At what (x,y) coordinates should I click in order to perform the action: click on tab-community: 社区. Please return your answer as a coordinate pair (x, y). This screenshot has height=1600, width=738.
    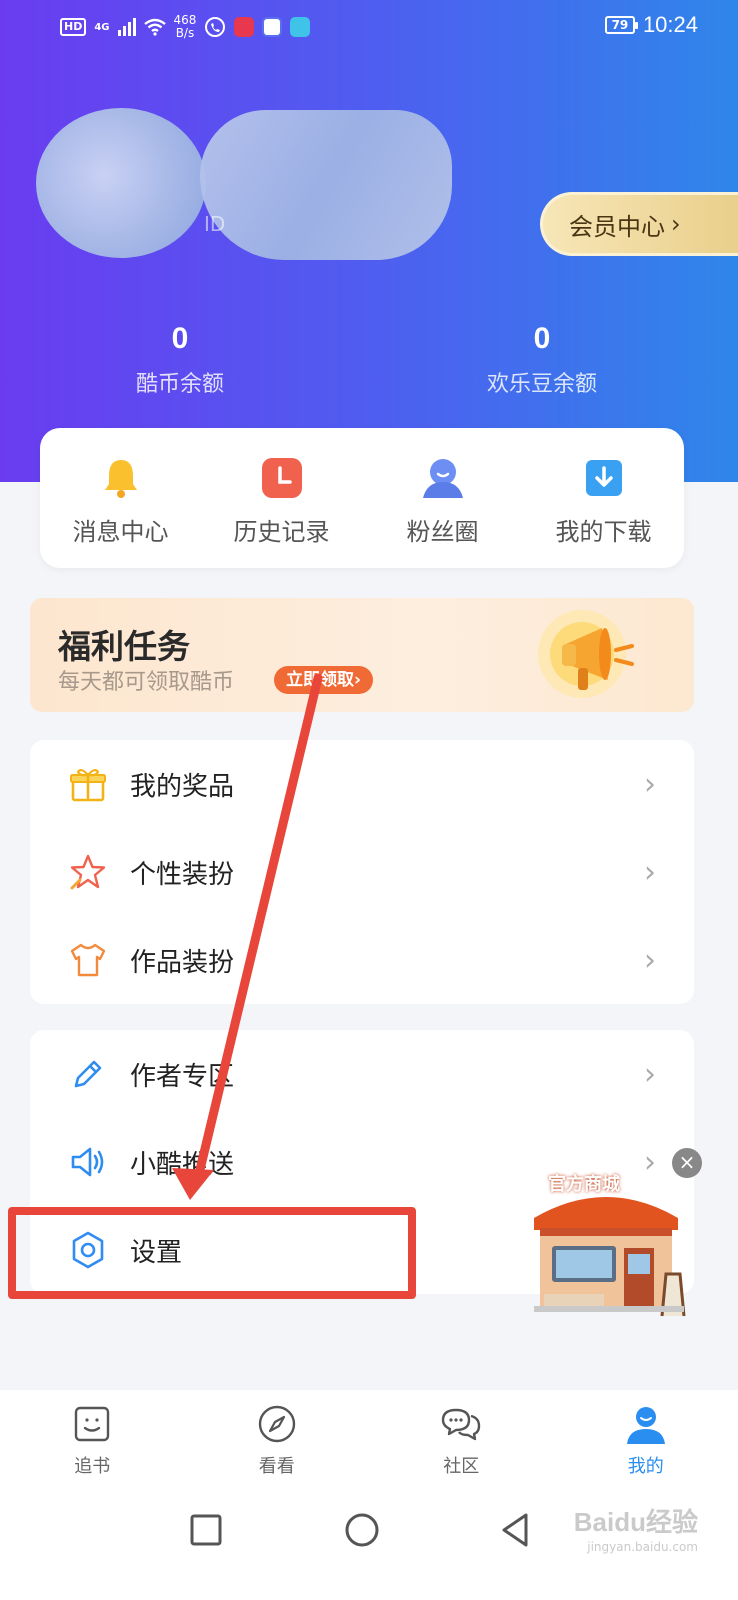
    Looking at the image, I should click on (461, 1441).